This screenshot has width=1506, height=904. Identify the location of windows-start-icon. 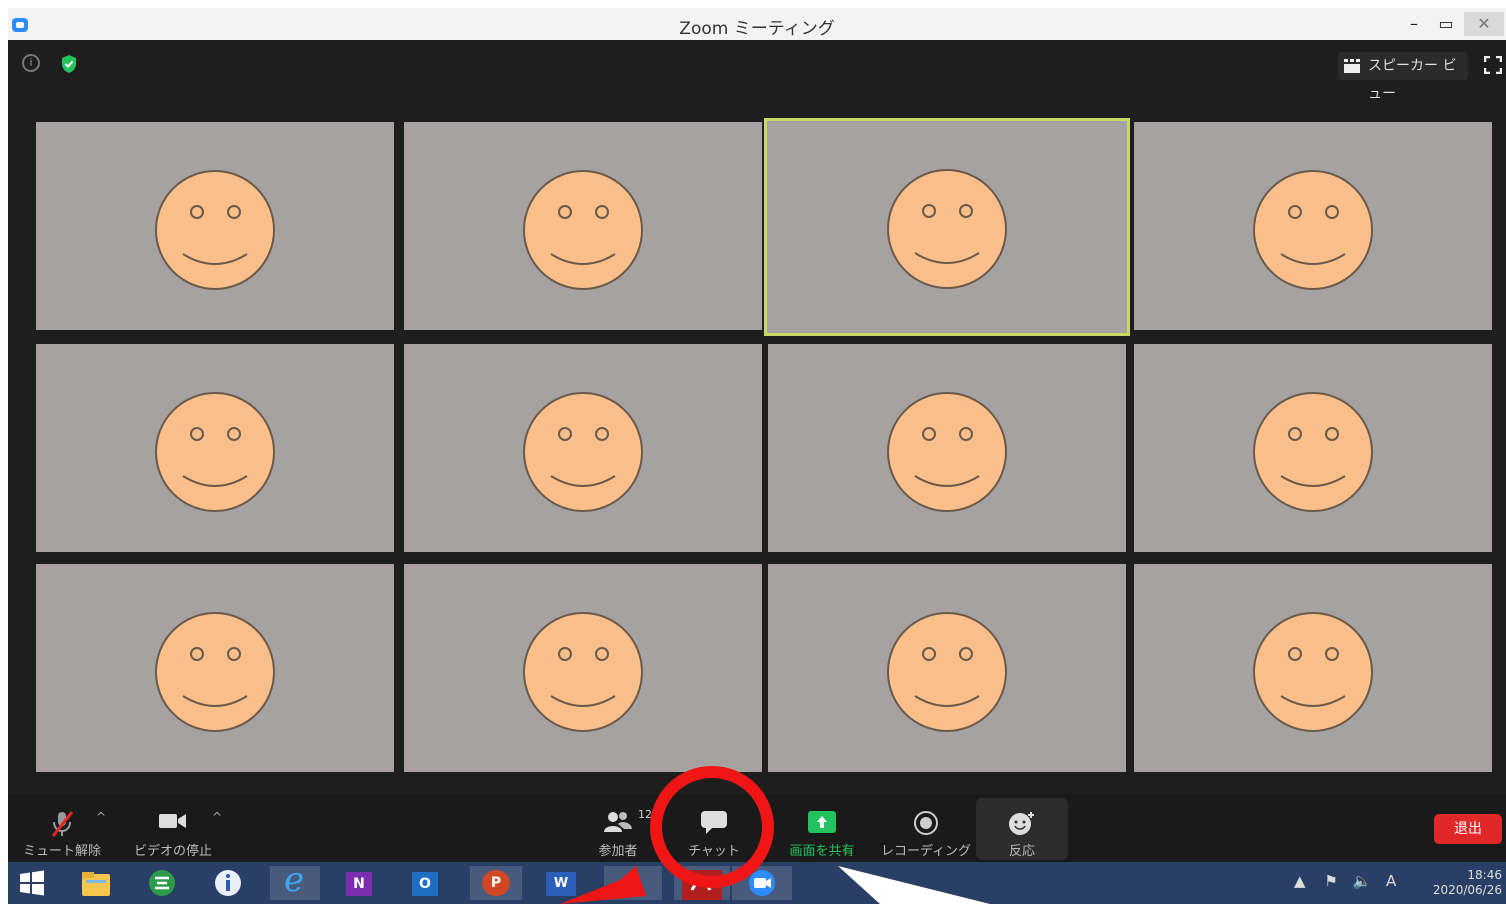
(32, 883).